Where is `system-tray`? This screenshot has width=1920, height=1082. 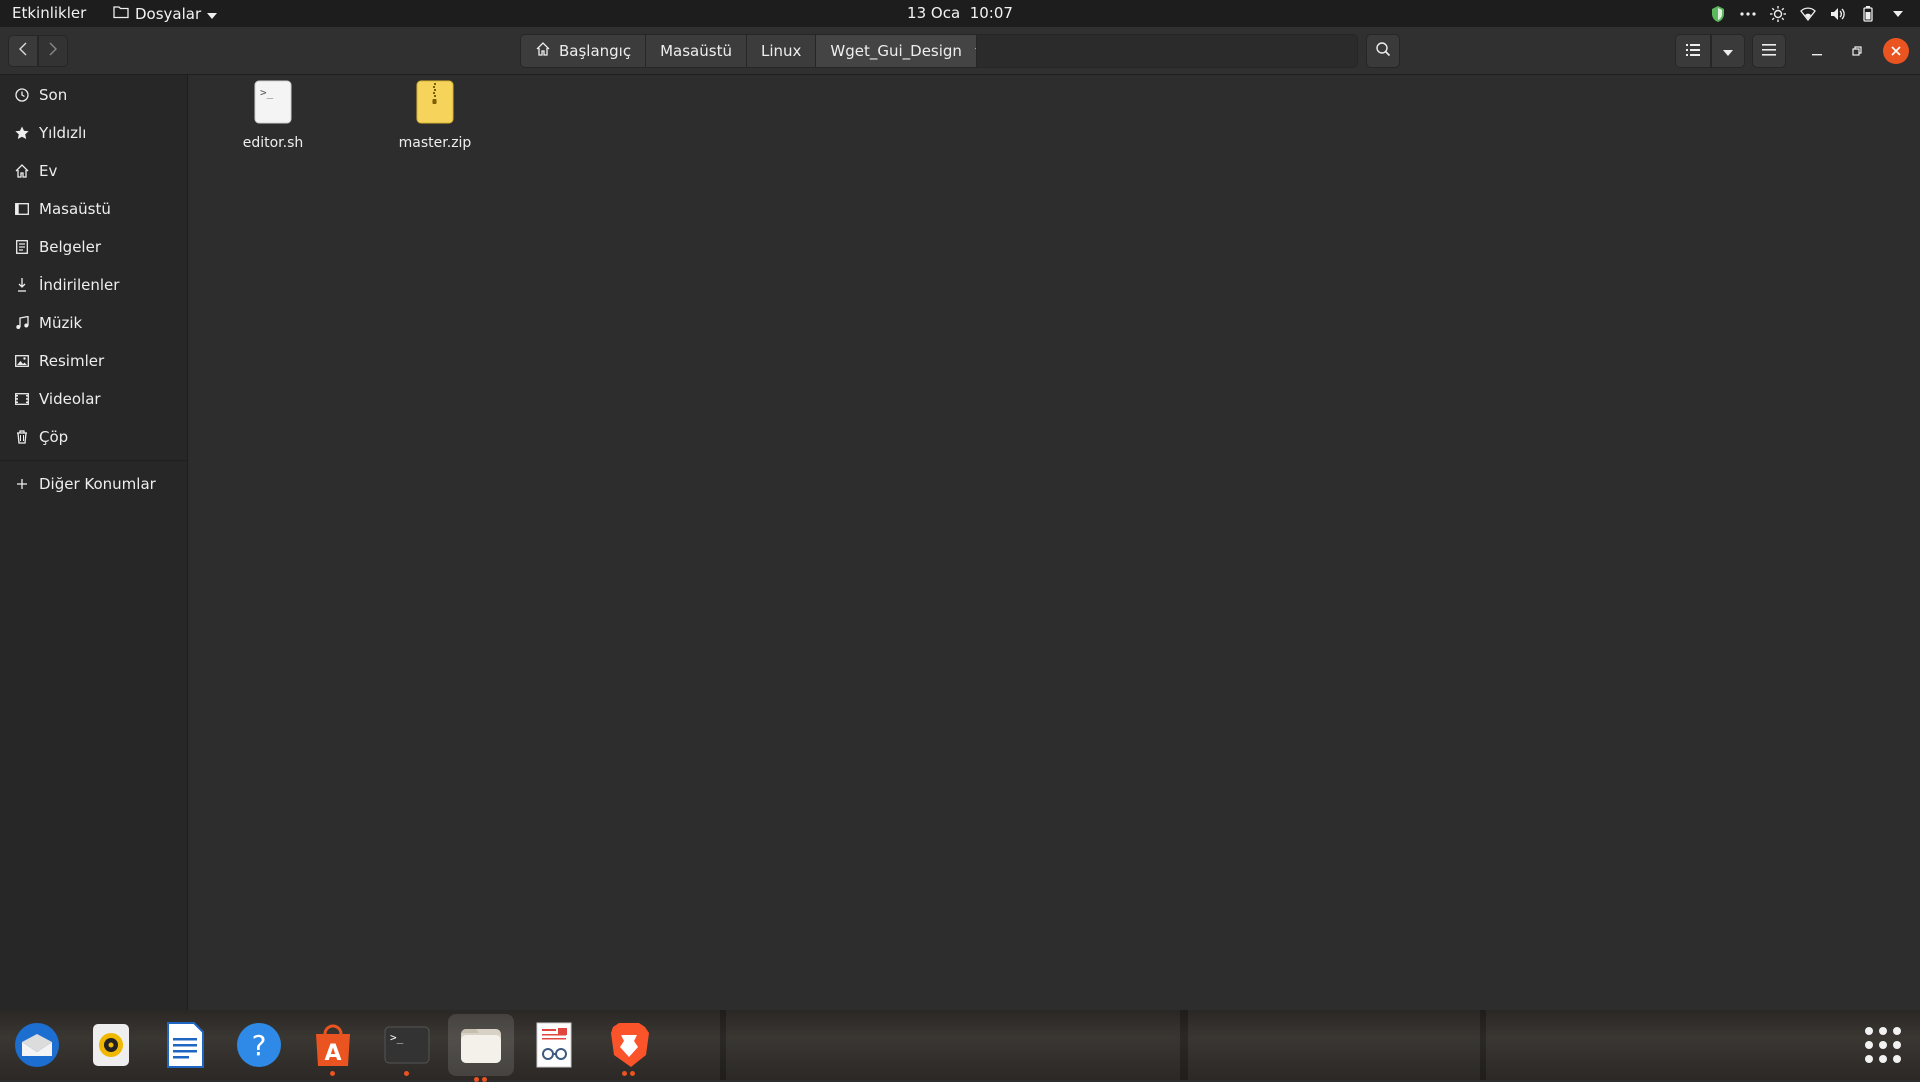 system-tray is located at coordinates (1808, 13).